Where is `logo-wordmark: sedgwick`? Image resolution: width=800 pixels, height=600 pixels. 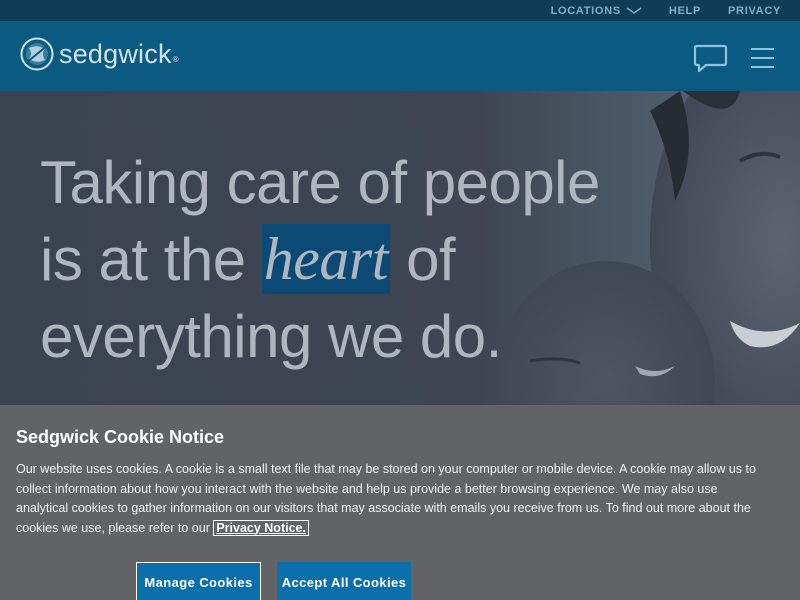
logo-wordmark: sedgwick is located at coordinates (115, 53).